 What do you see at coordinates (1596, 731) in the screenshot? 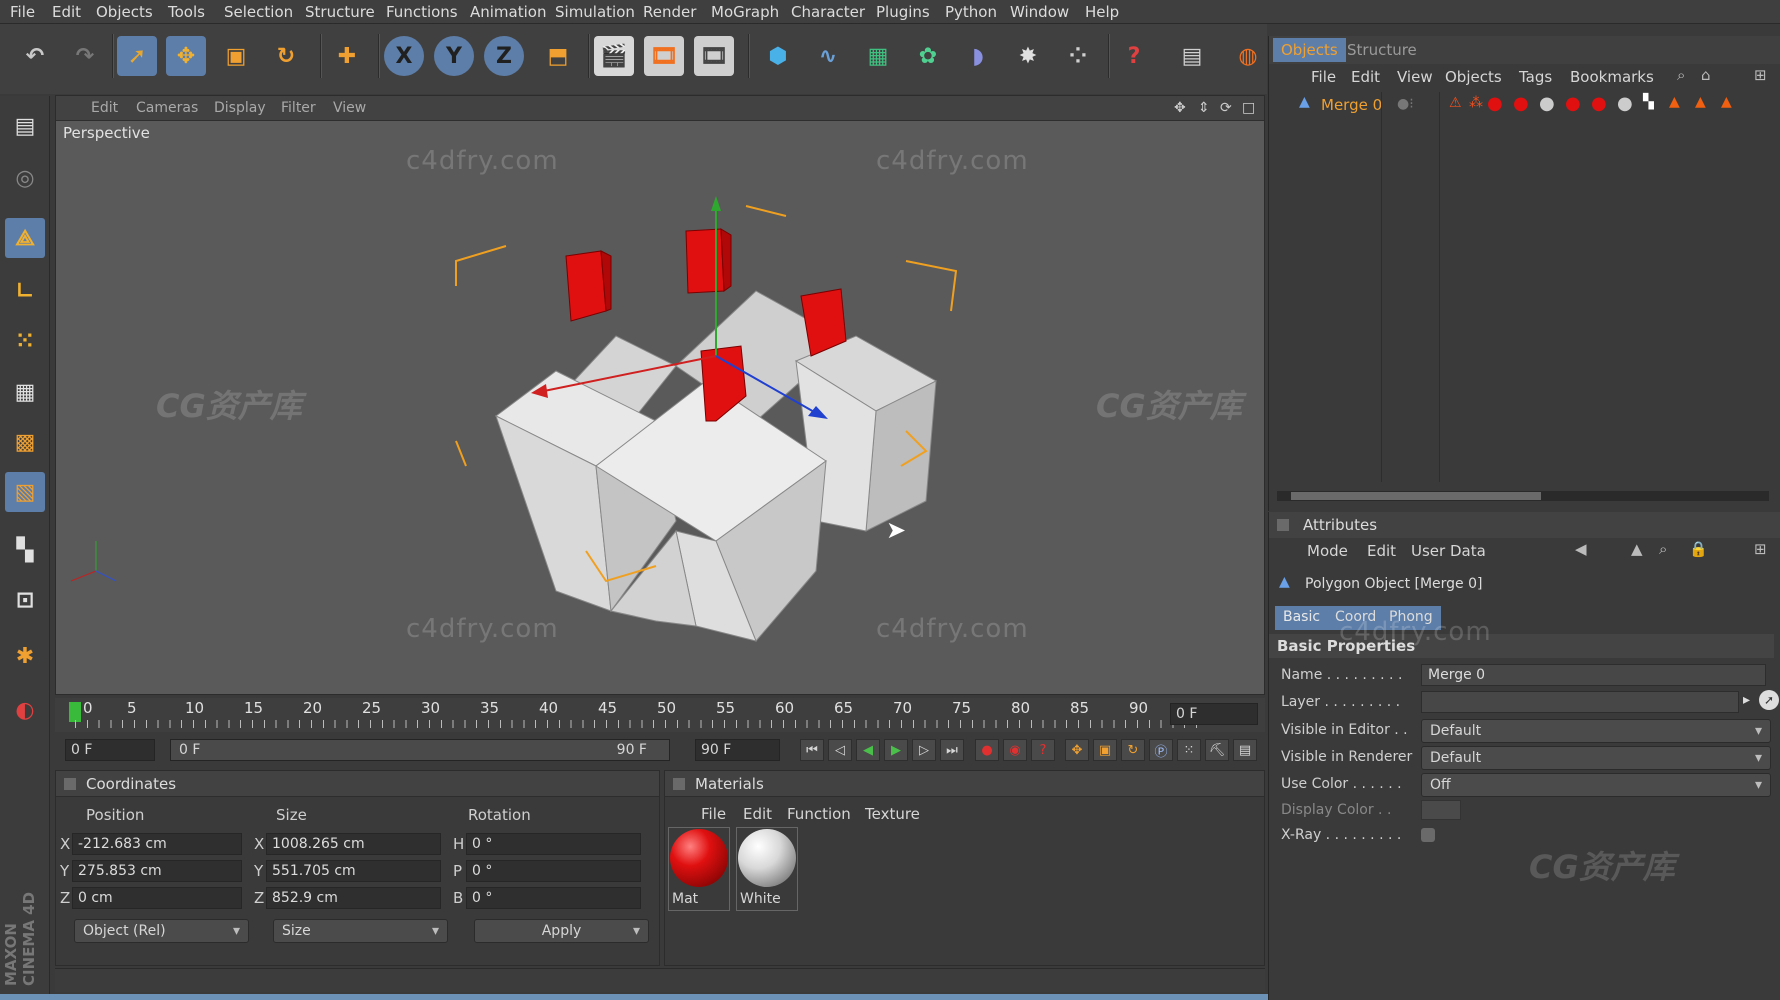
I see `visible-editor-dropdown: Default` at bounding box center [1596, 731].